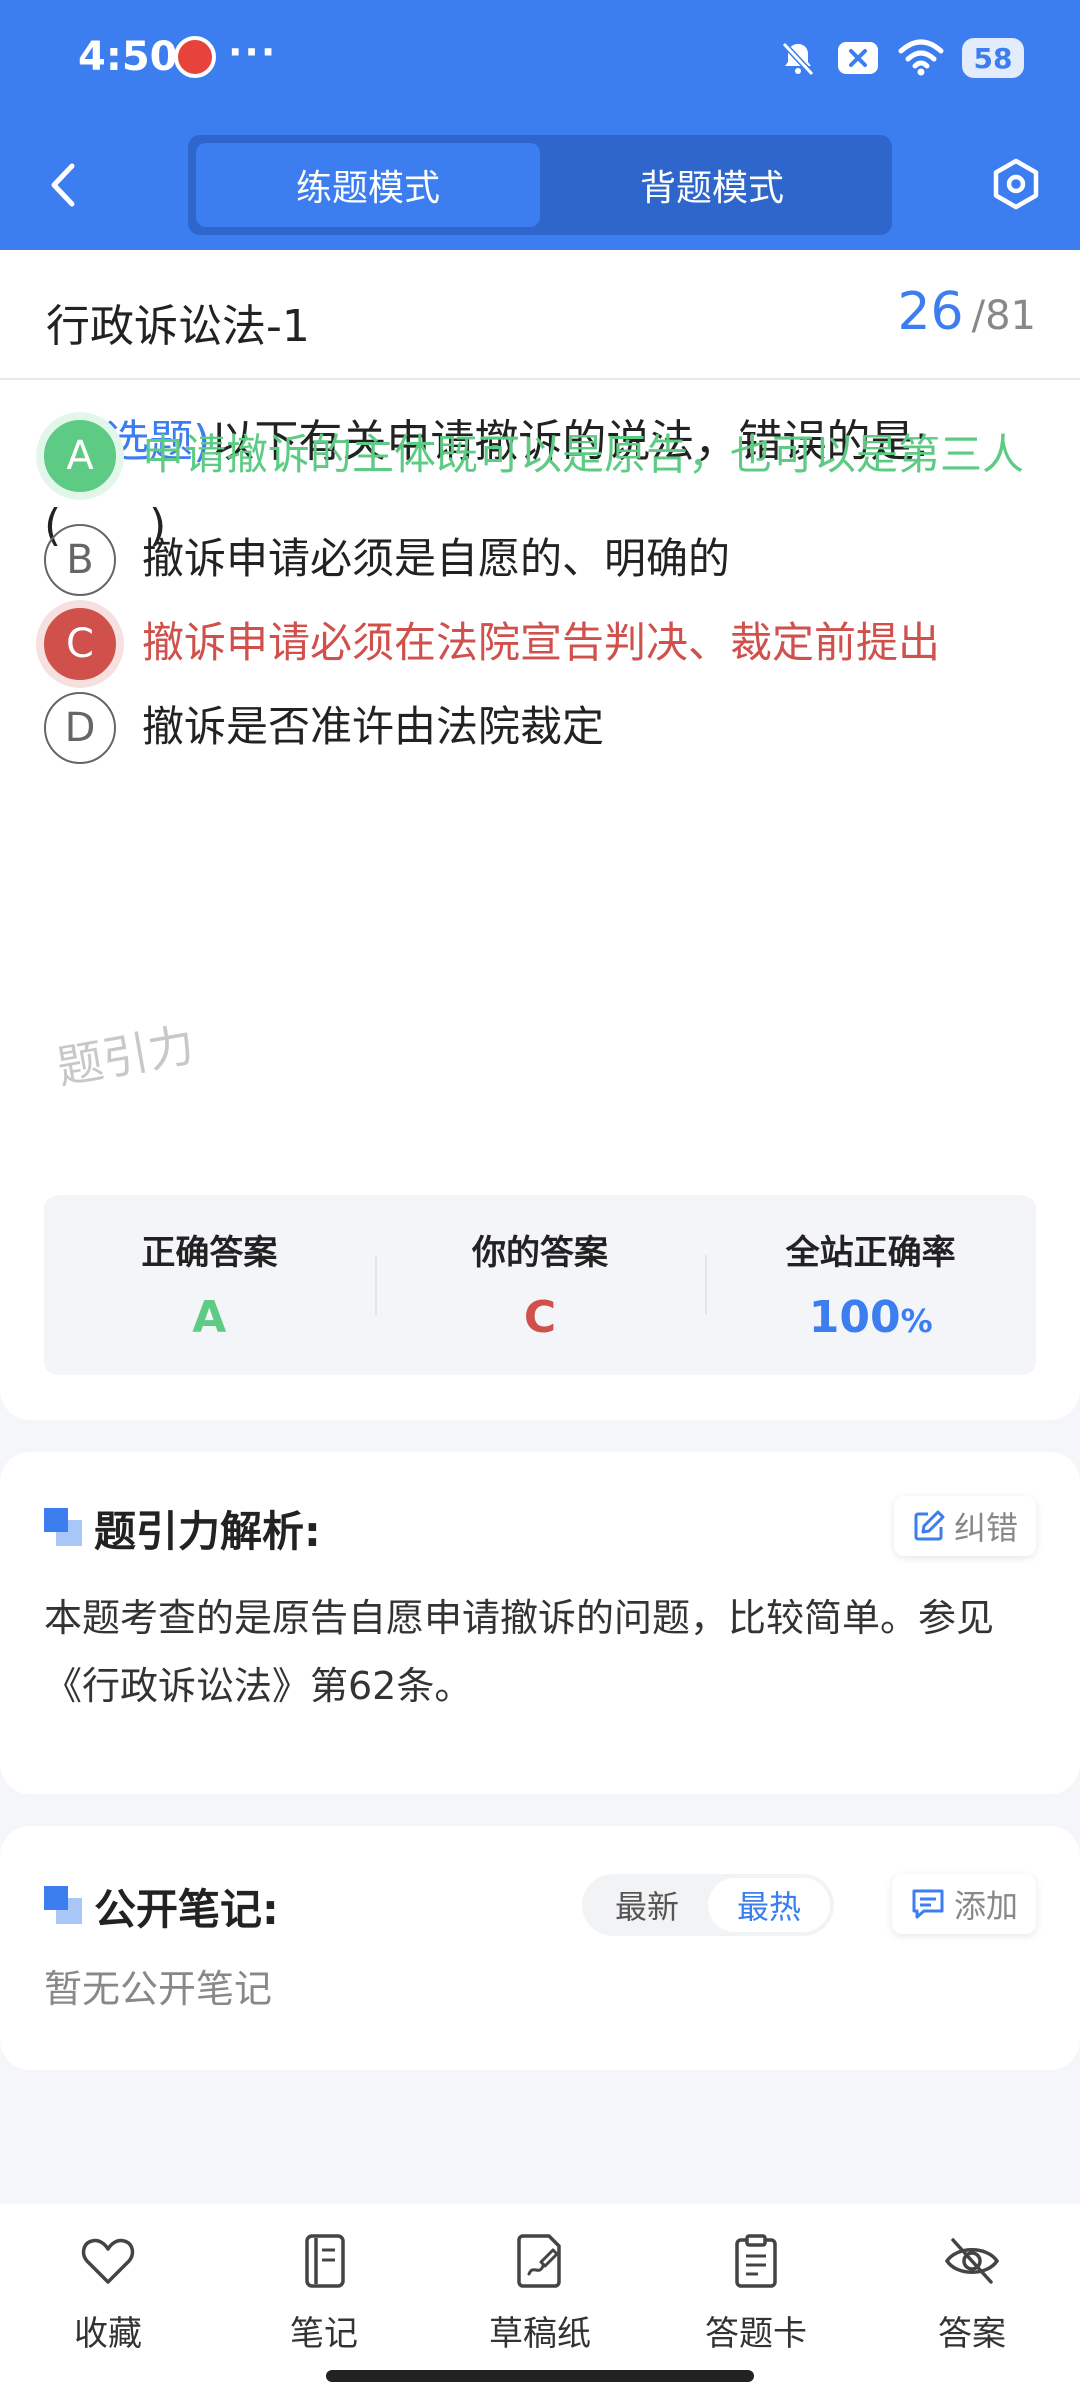 Image resolution: width=1080 pixels, height=2400 pixels. I want to click on chapter-title: 行政诉讼法-1, so click(178, 326).